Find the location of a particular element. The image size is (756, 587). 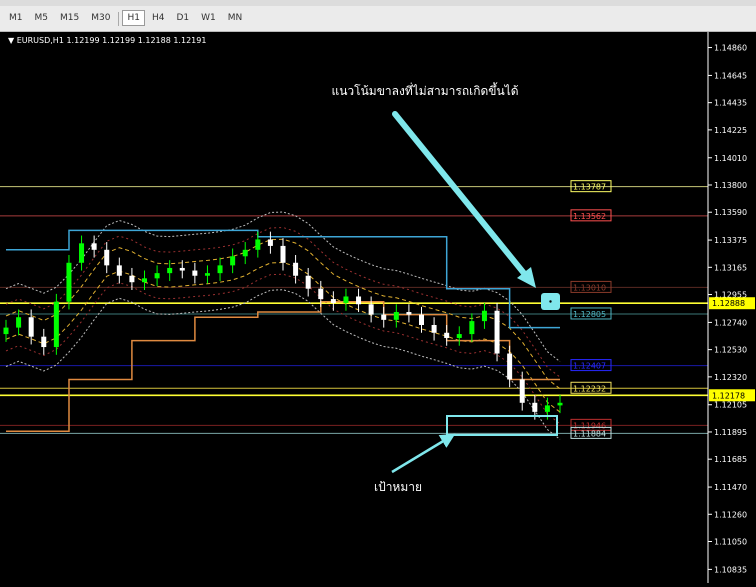

price-axis-tick-label: 1.11895 is located at coordinates (730, 432).